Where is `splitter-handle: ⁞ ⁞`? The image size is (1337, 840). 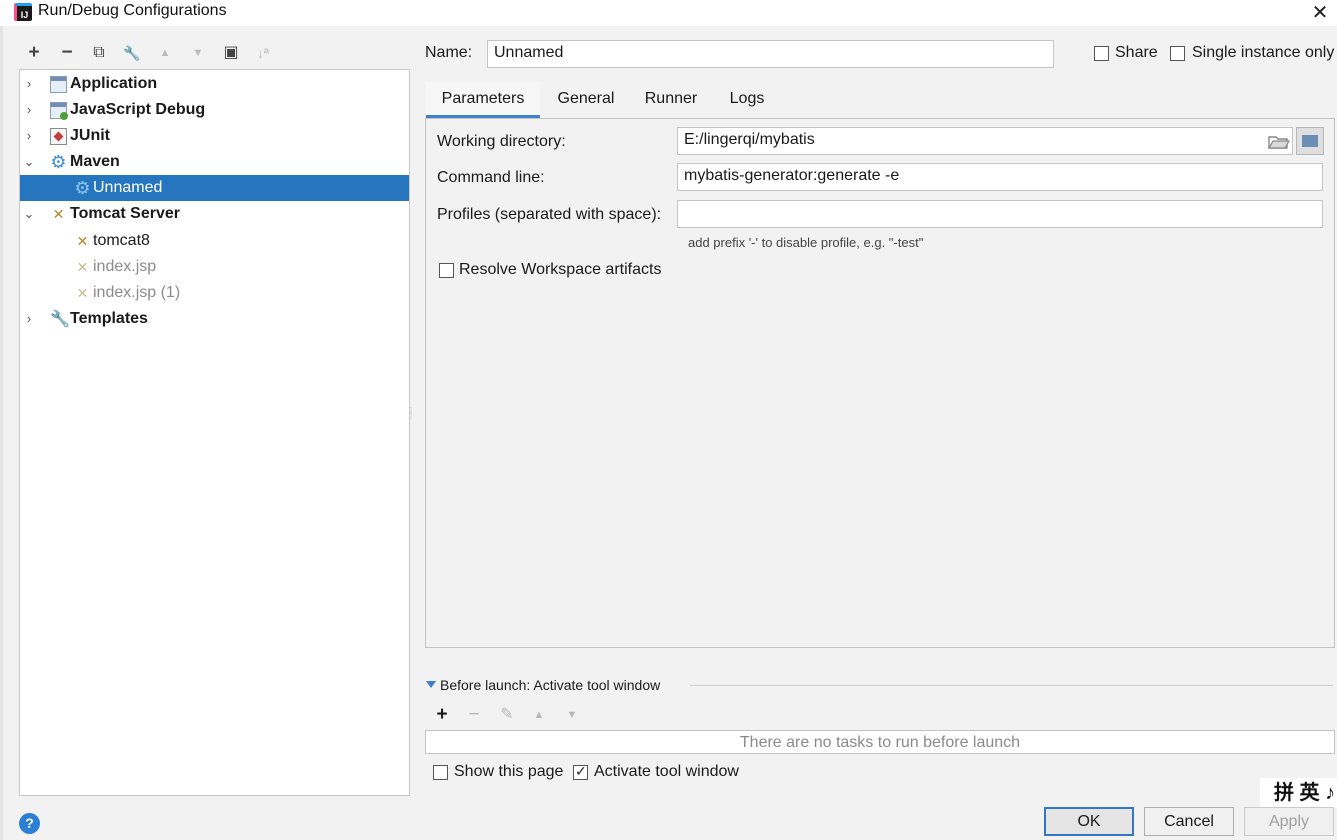 splitter-handle: ⁞ ⁞ is located at coordinates (412, 417).